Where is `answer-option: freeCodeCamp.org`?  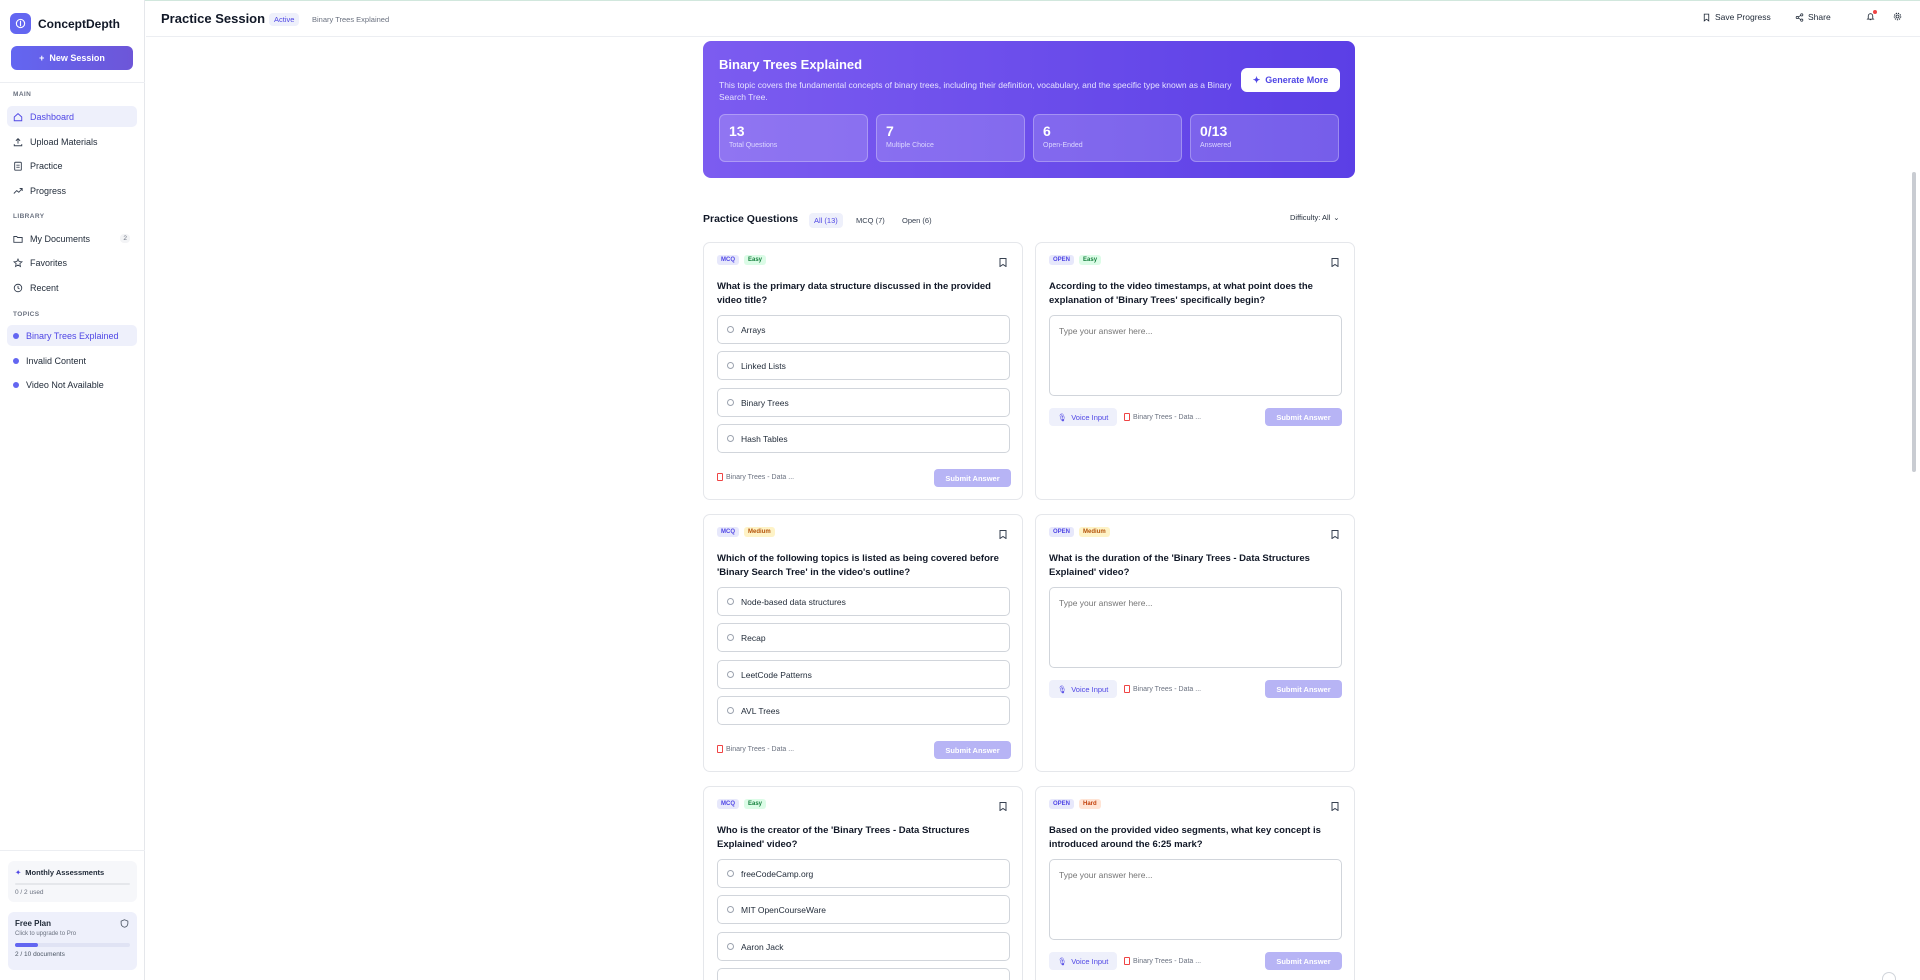 answer-option: freeCodeCamp.org is located at coordinates (863, 873).